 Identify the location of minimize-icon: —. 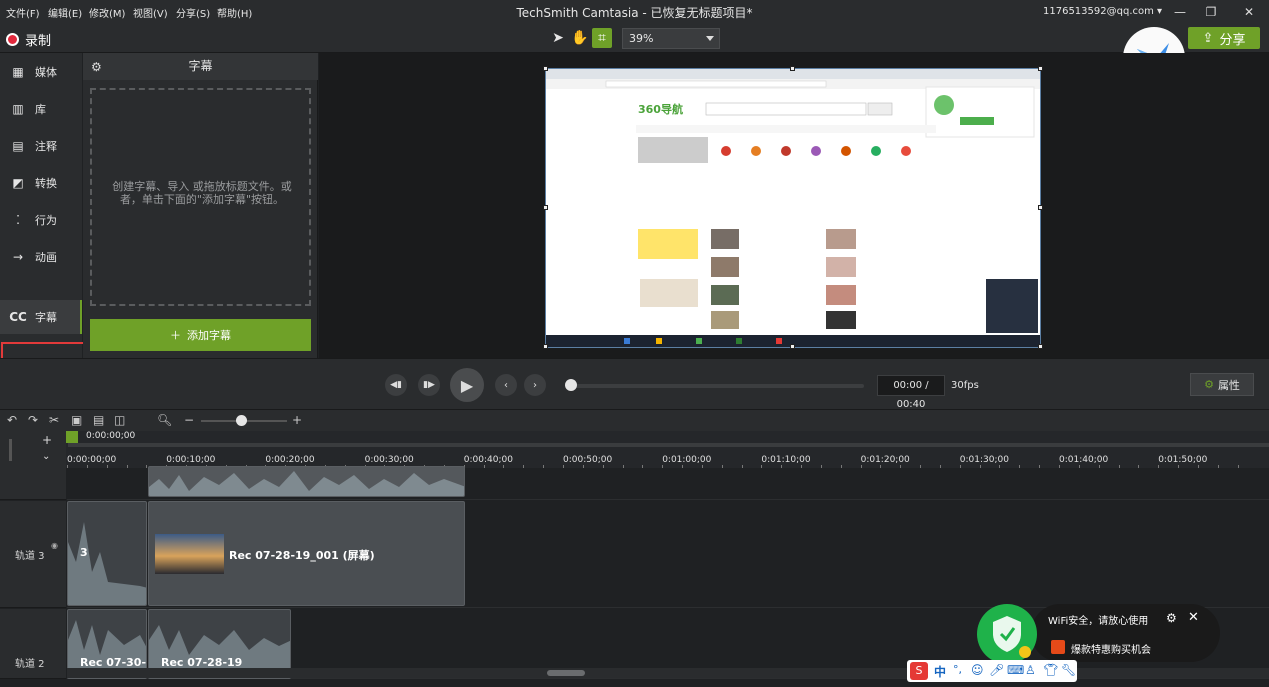
(1180, 12).